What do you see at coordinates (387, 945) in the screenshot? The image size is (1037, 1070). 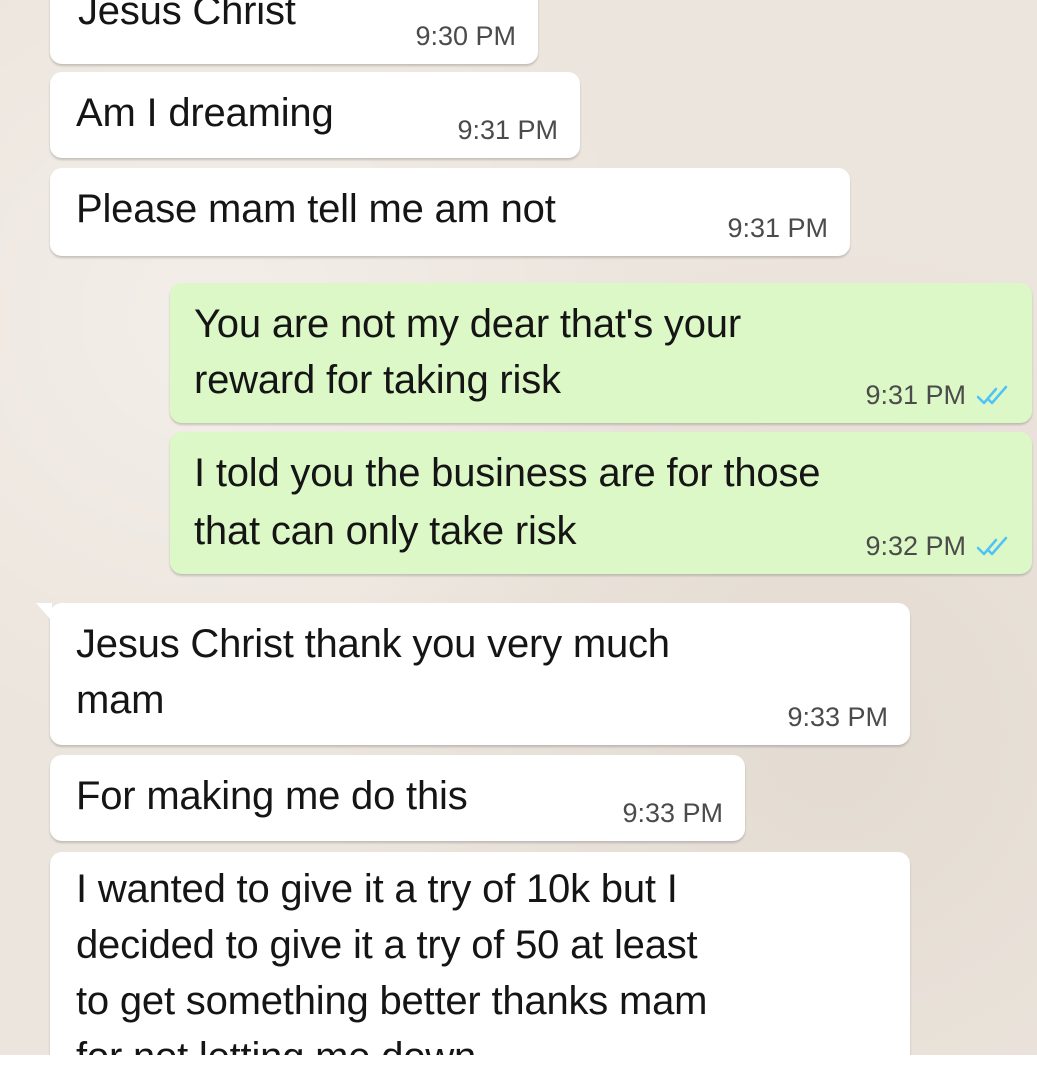 I see `message-text: decided to give it a try of 50 at least` at bounding box center [387, 945].